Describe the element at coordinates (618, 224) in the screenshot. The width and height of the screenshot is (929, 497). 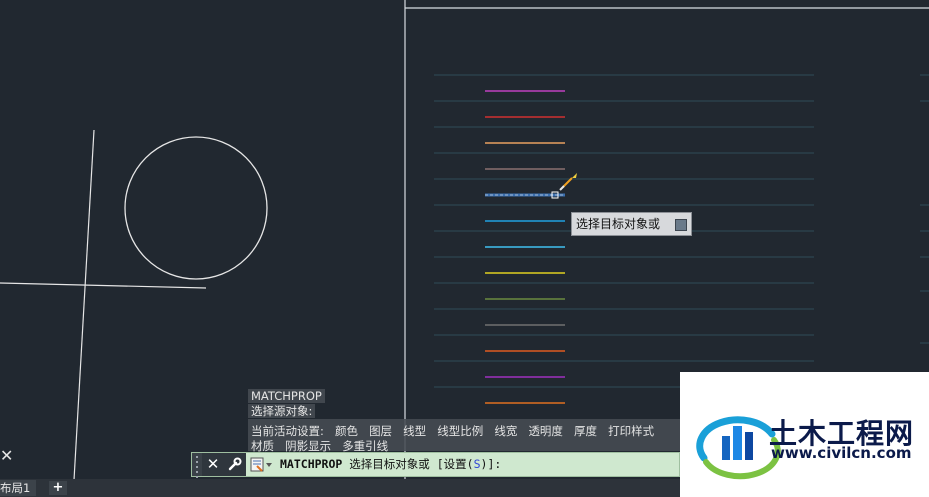
I see `tooltip-text: 选择目标对象或` at that location.